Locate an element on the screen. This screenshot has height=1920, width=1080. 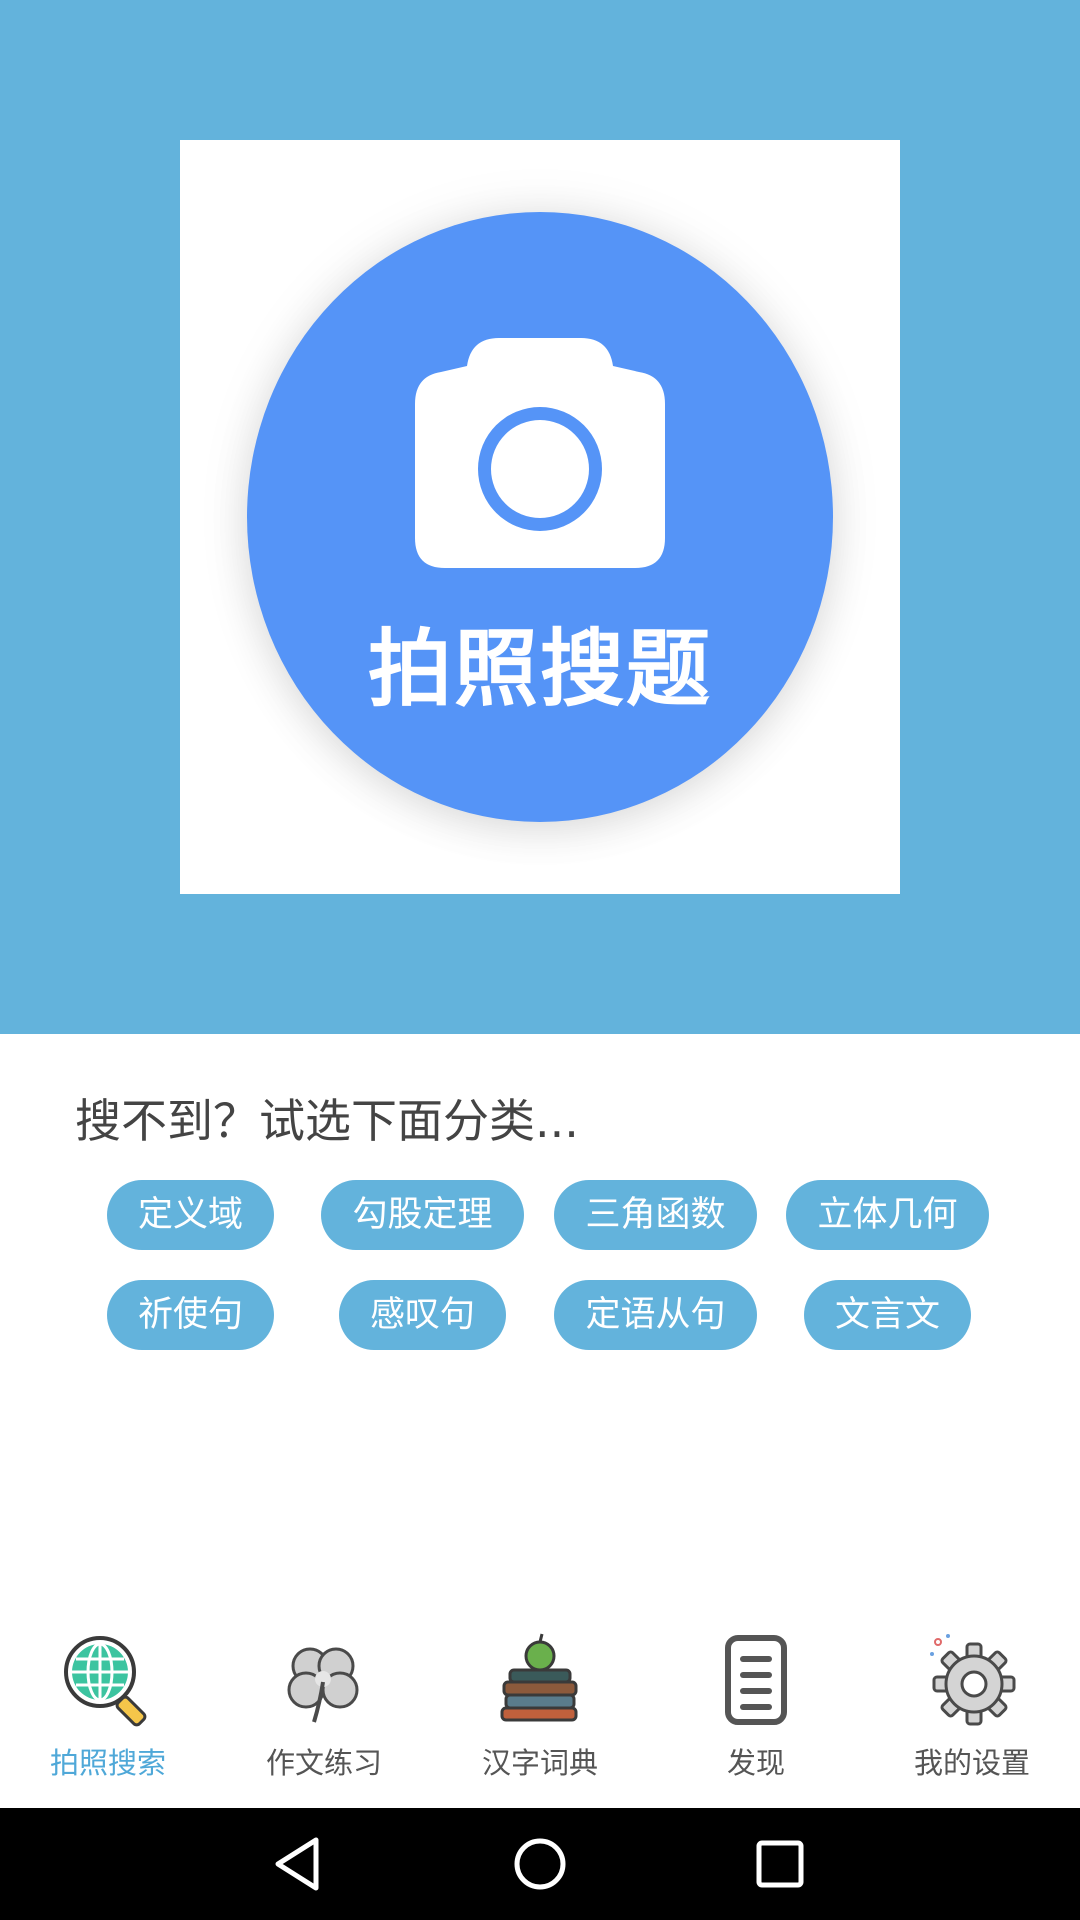
tab-essay-practice: 作文练习 is located at coordinates (324, 1713).